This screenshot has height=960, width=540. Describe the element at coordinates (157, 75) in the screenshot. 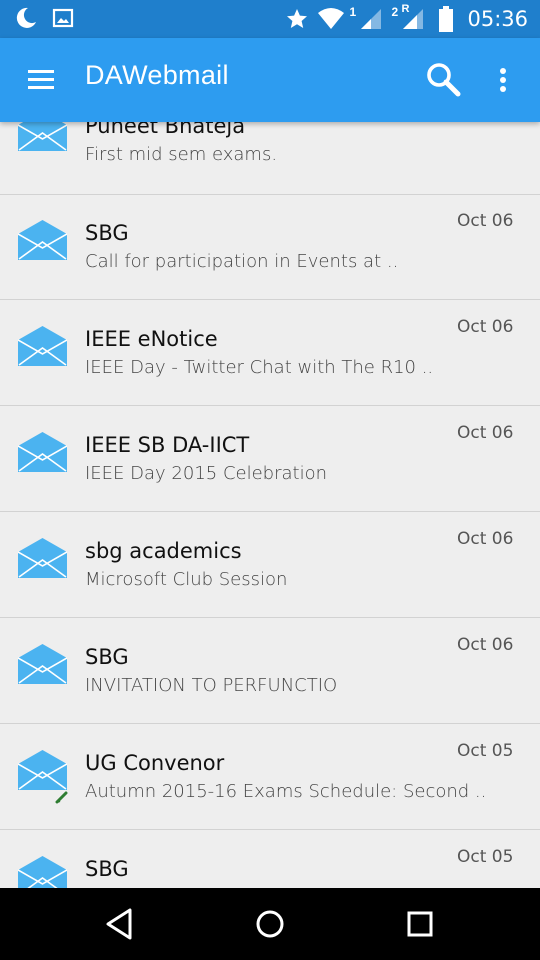

I see `app-title: DAWebmail` at that location.